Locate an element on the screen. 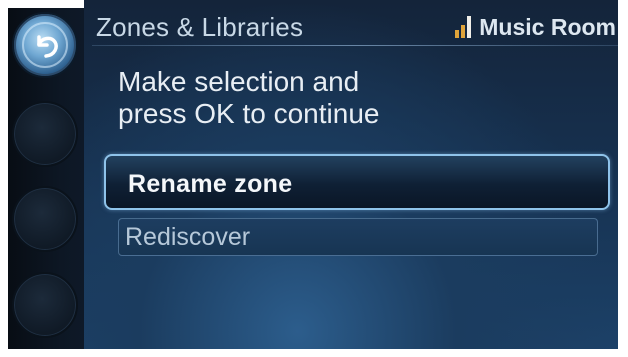 The image size is (628, 357). room-indicator: Music Room is located at coordinates (535, 27).